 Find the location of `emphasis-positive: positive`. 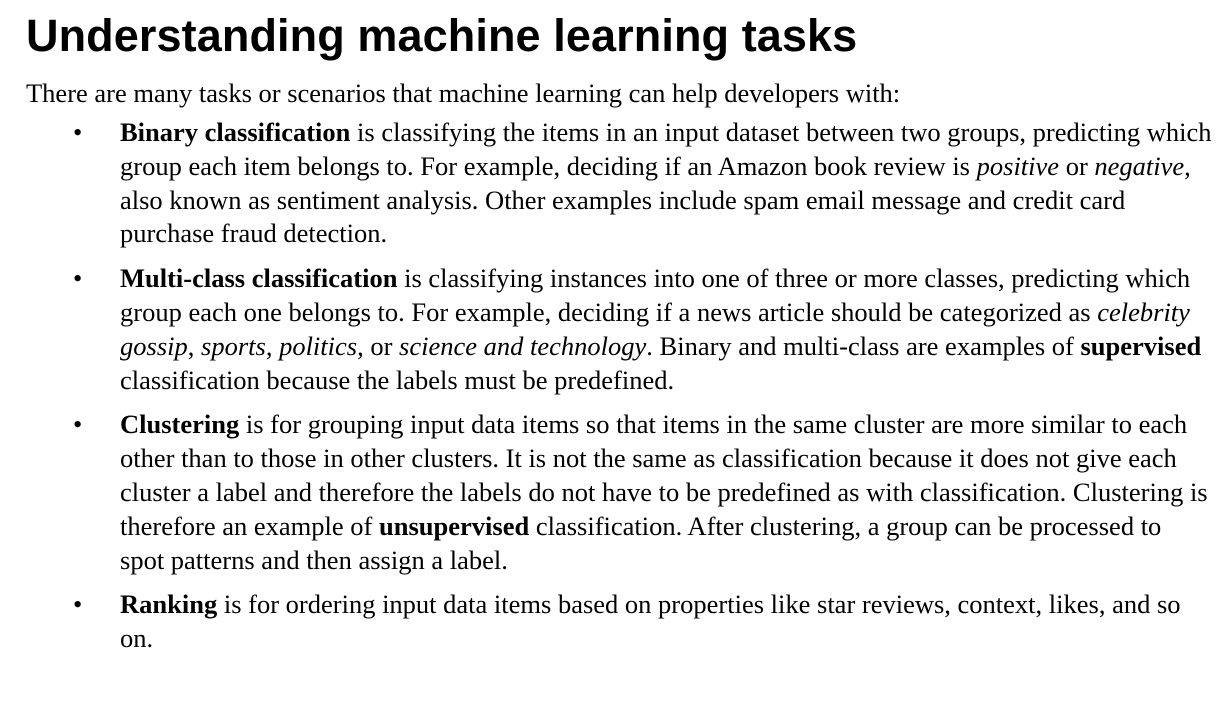

emphasis-positive: positive is located at coordinates (1018, 165).